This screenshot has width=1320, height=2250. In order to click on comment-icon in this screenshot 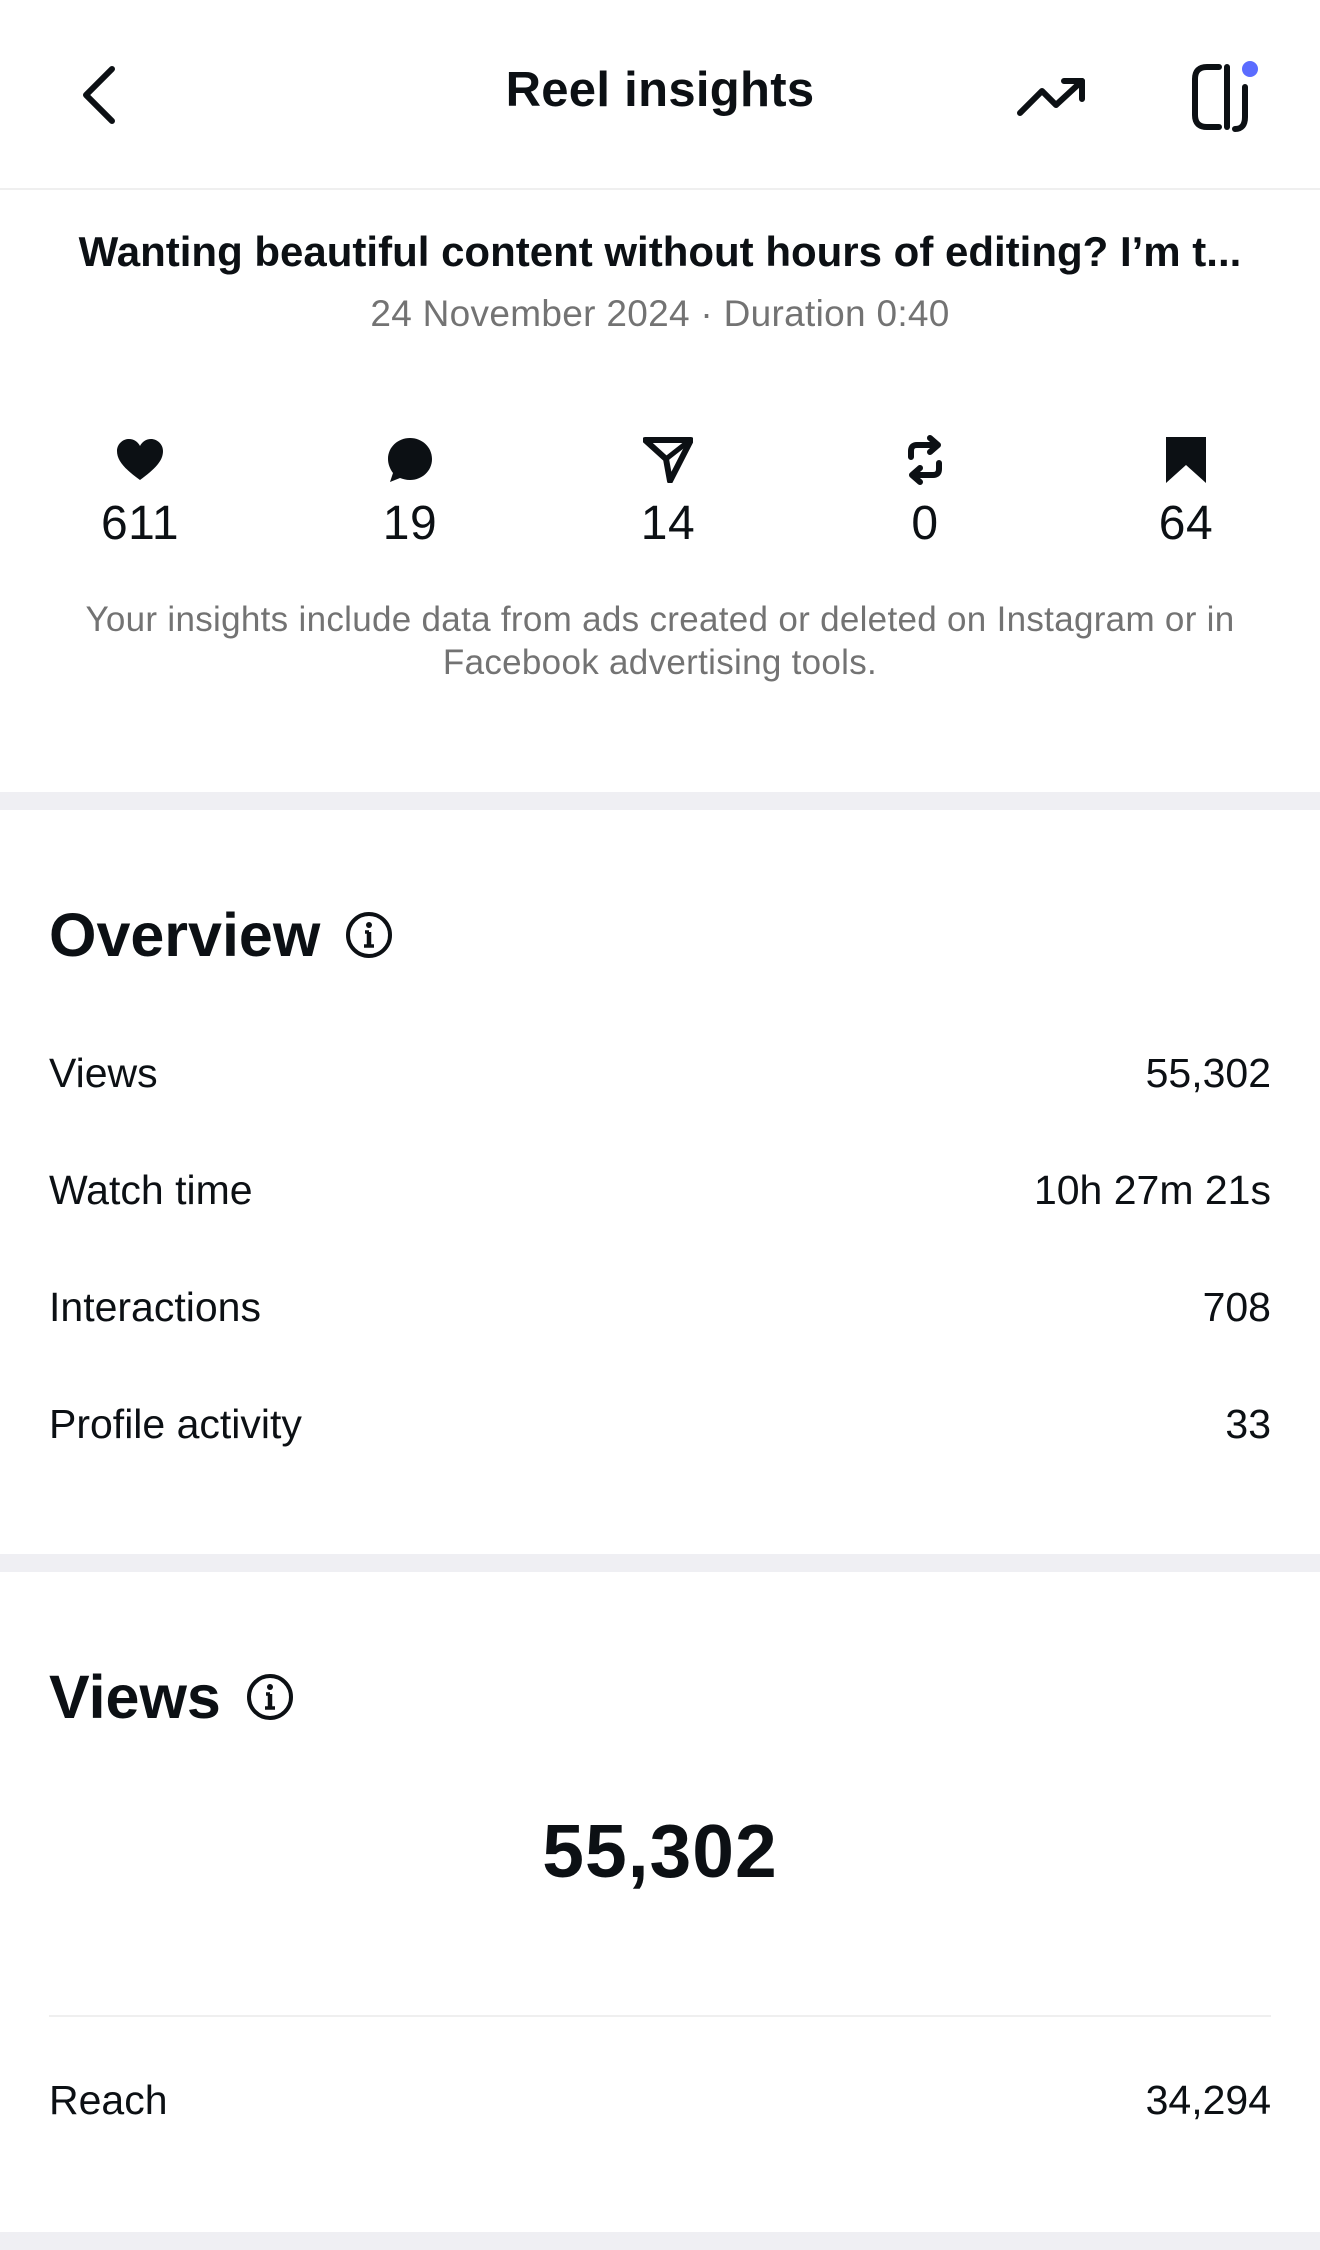, I will do `click(410, 460)`.